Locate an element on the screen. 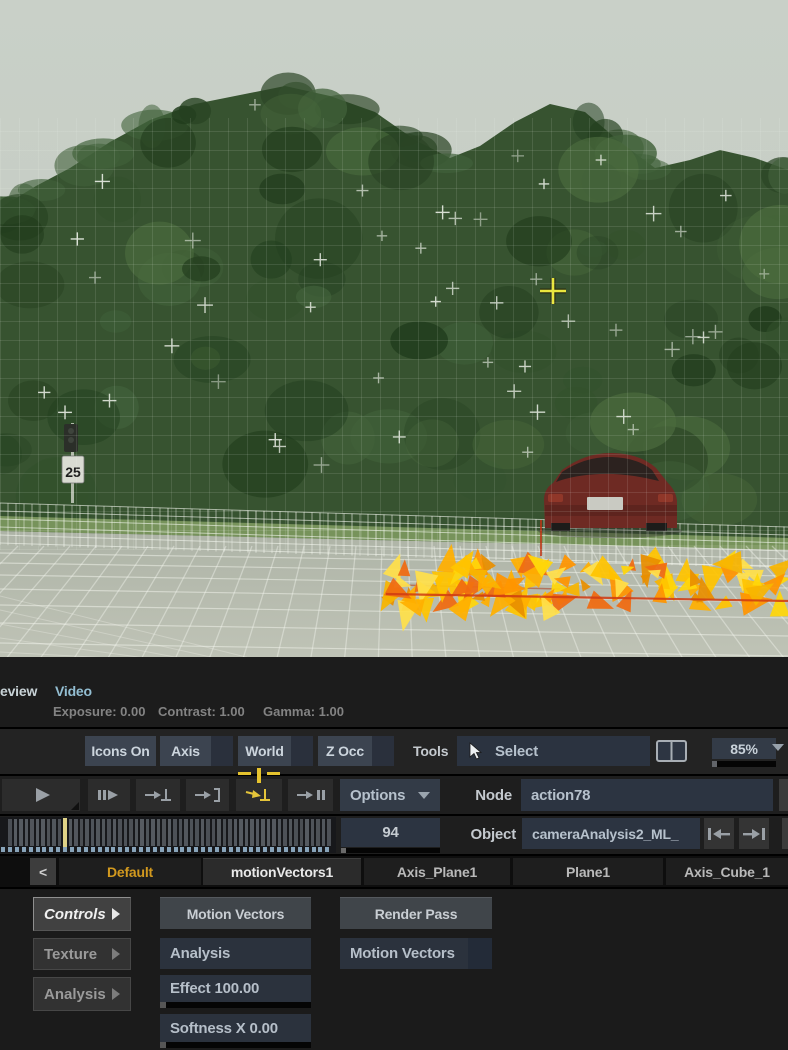  goto-bracket-icon is located at coordinates (207, 795).